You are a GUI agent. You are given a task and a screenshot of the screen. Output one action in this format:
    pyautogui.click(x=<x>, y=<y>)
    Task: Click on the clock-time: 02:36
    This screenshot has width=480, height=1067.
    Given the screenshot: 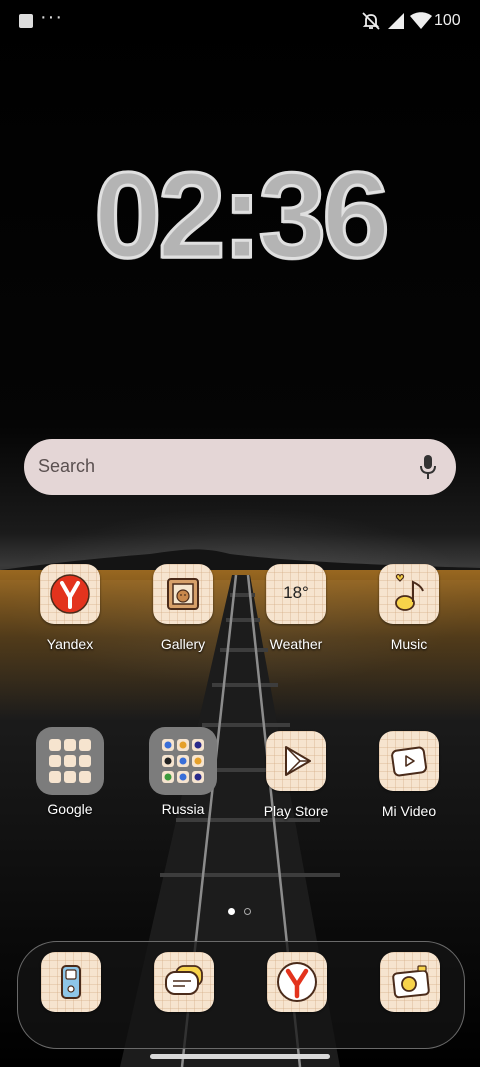 What is the action you would take?
    pyautogui.click(x=241, y=215)
    